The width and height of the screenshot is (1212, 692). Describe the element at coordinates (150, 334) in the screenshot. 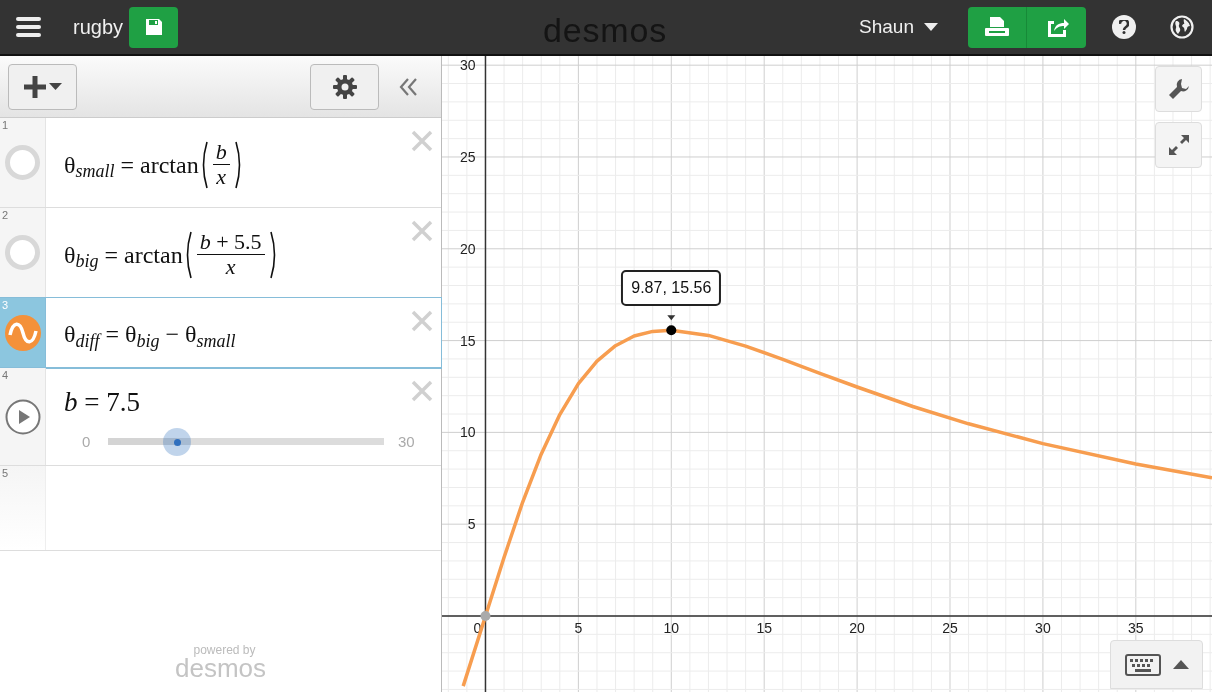

I see `math-expression: θ$_{diff}$ = θ$_{big}$ − θ$_{small}$` at that location.